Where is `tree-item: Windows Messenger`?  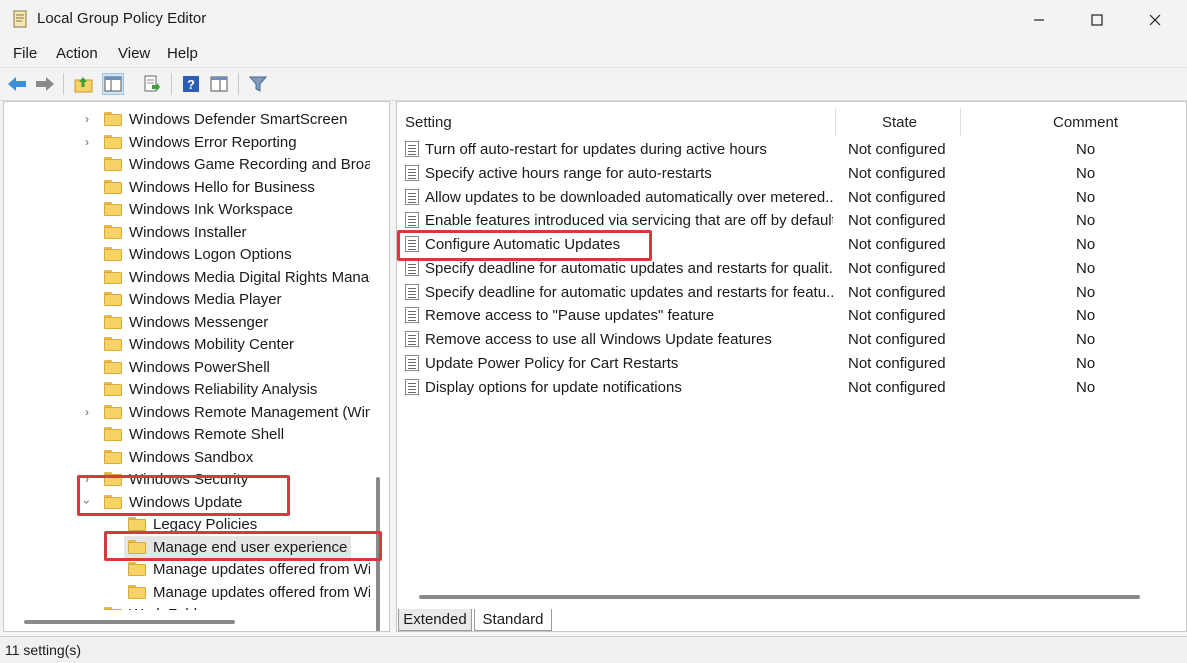 tree-item: Windows Messenger is located at coordinates (186, 322).